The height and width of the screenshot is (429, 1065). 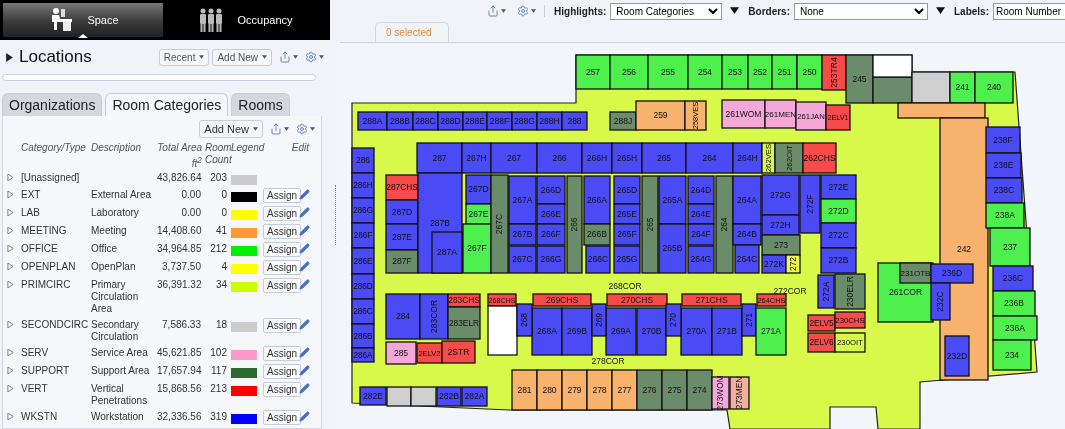 I want to click on app-tab: Space, so click(x=83, y=20).